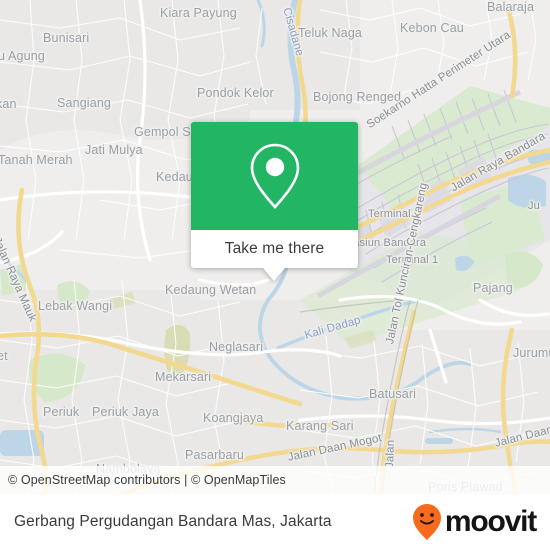  I want to click on popup-header, so click(274, 176).